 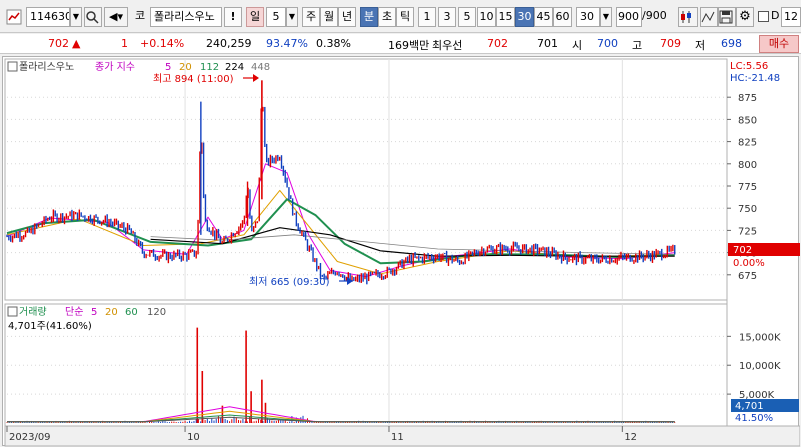 What do you see at coordinates (30, 437) in the screenshot?
I see `x-tick-label: 2023/09` at bounding box center [30, 437].